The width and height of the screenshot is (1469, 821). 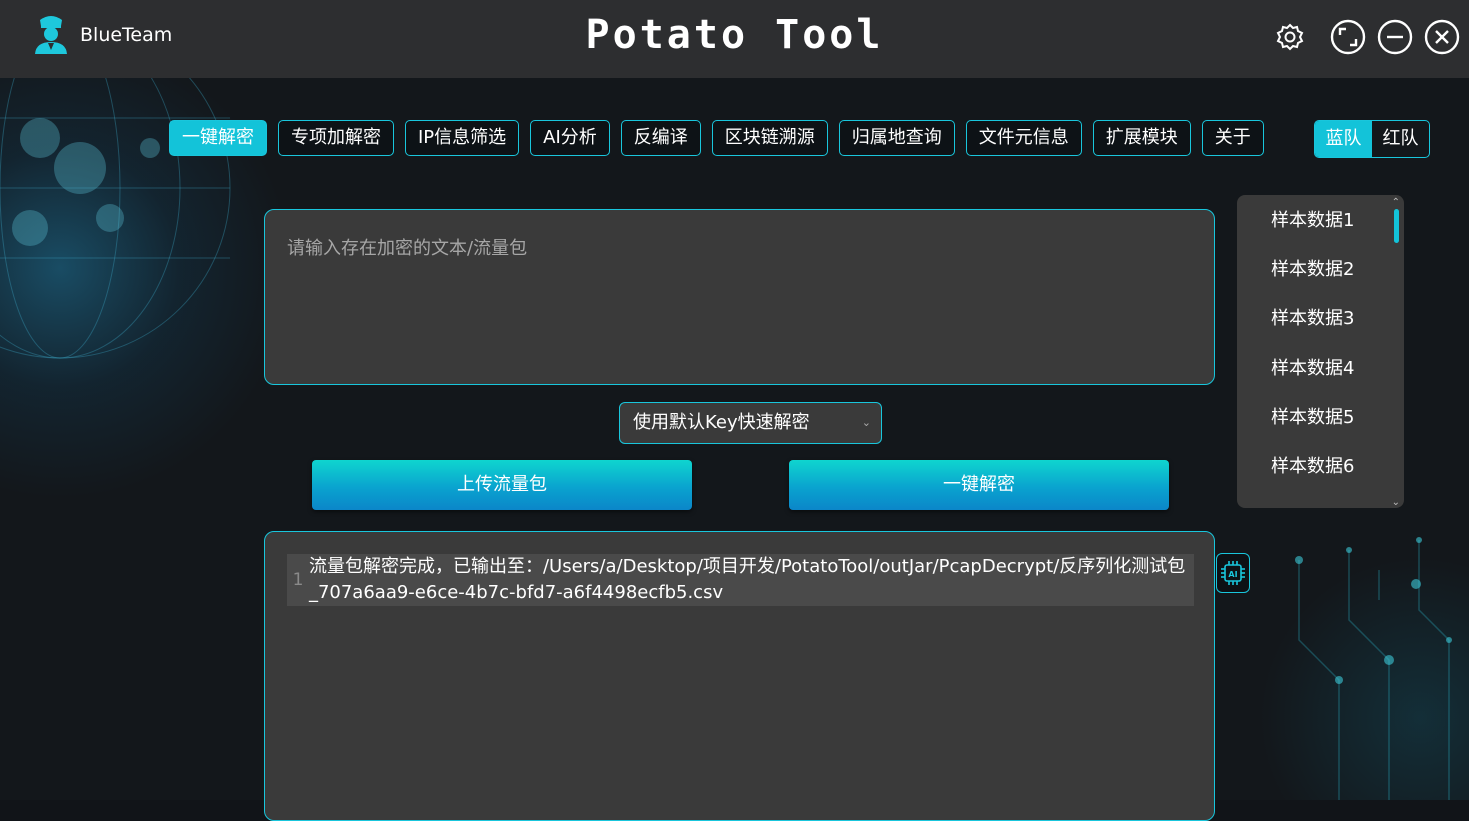 I want to click on restore-button, so click(x=1348, y=37).